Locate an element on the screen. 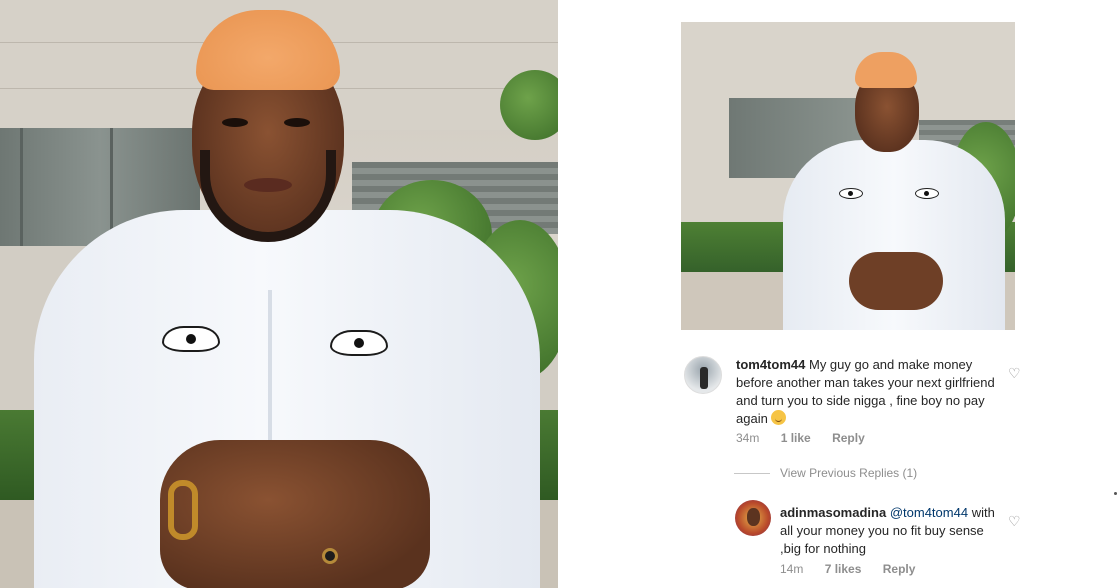 The width and height of the screenshot is (1120, 588). reply-avatar is located at coordinates (753, 518).